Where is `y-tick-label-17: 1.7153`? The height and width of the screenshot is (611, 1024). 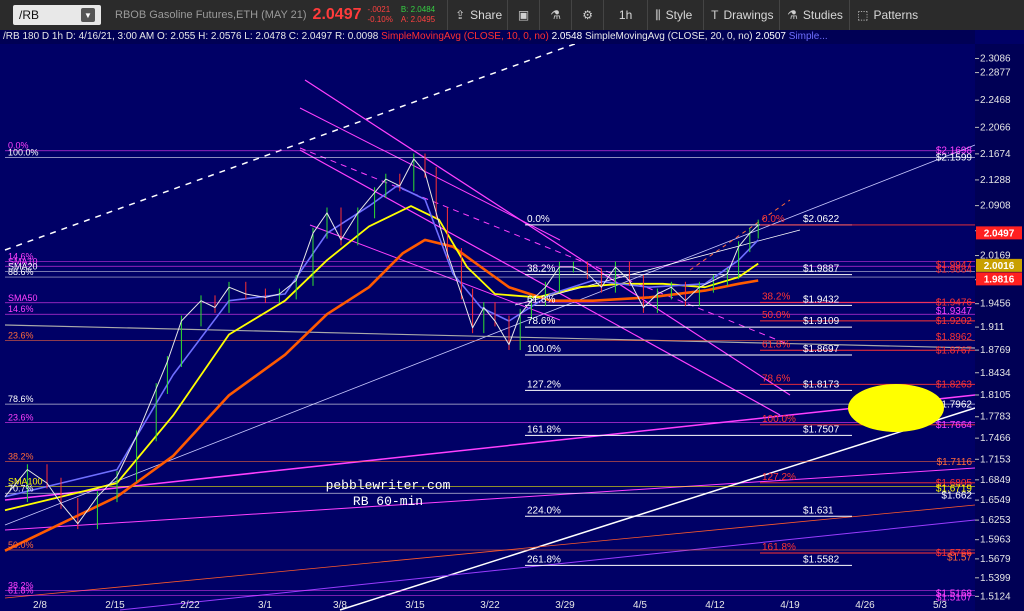
y-tick-label-17: 1.7153 is located at coordinates (995, 459).